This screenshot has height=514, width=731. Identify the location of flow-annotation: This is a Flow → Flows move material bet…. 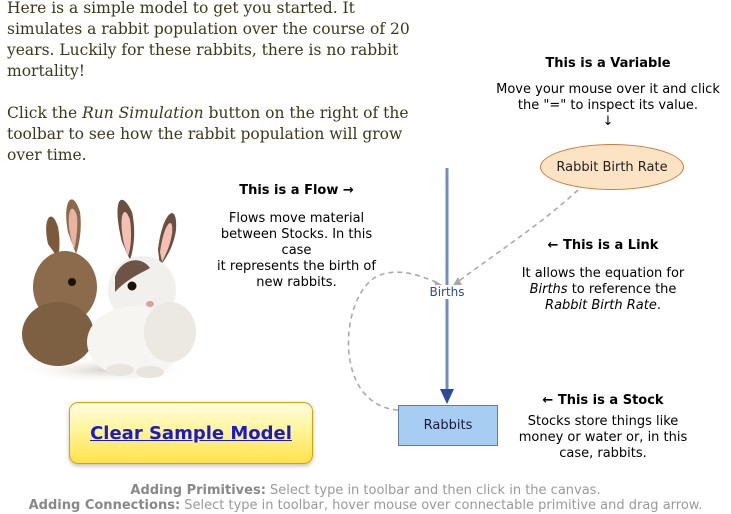
(296, 237).